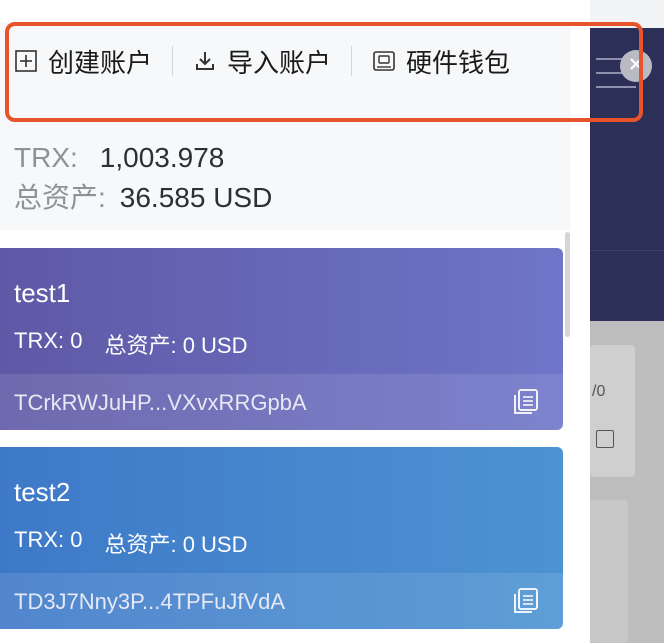 The image size is (664, 643). I want to click on hardware-wallet-button: 硬件钱包, so click(441, 61).